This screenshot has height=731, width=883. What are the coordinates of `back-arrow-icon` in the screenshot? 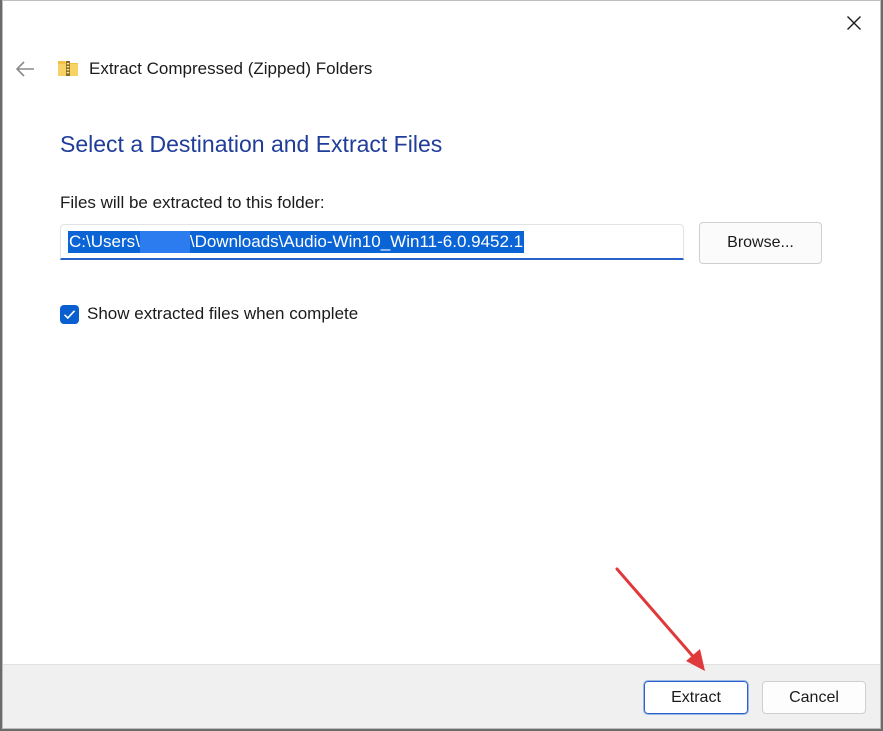 It's located at (24, 69).